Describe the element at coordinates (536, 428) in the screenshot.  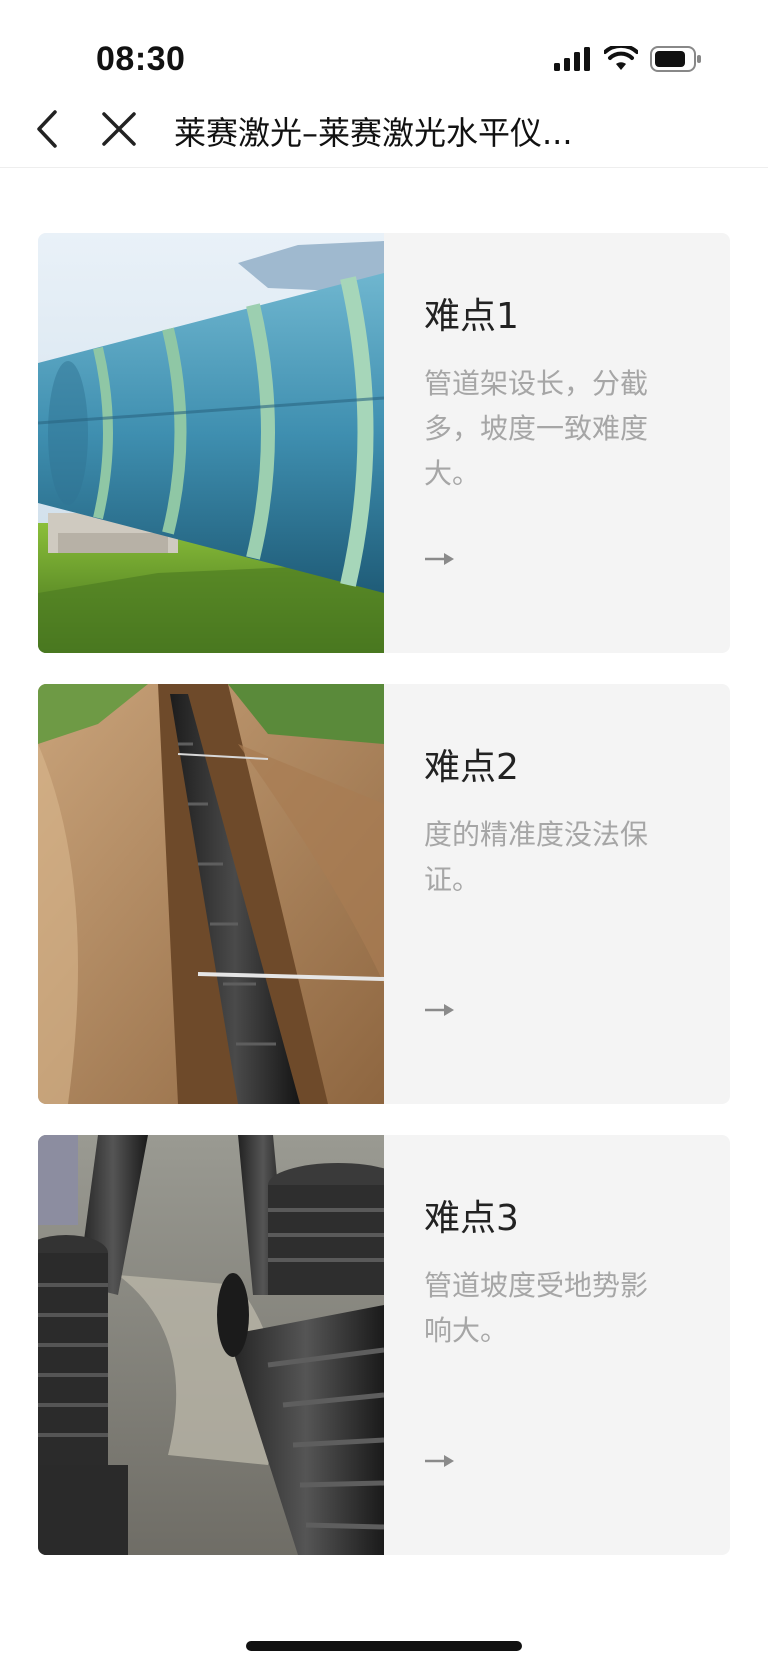
I see `card-description: 管道架设长，分截多，坡度一致难度大。` at that location.